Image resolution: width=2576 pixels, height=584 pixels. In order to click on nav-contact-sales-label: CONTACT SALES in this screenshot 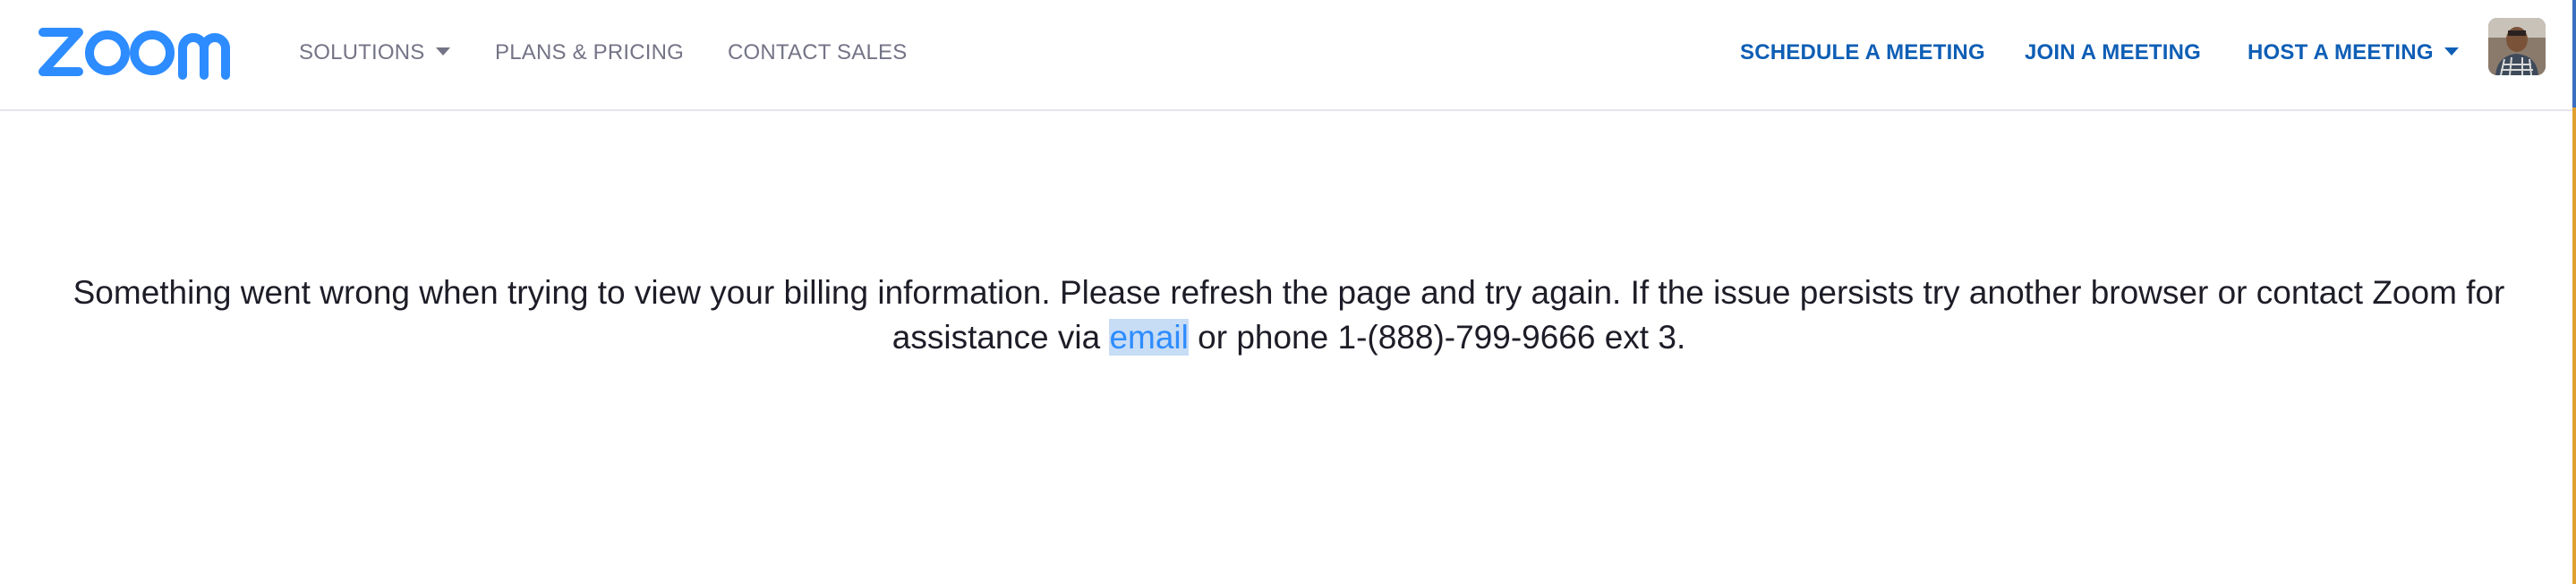, I will do `click(818, 52)`.